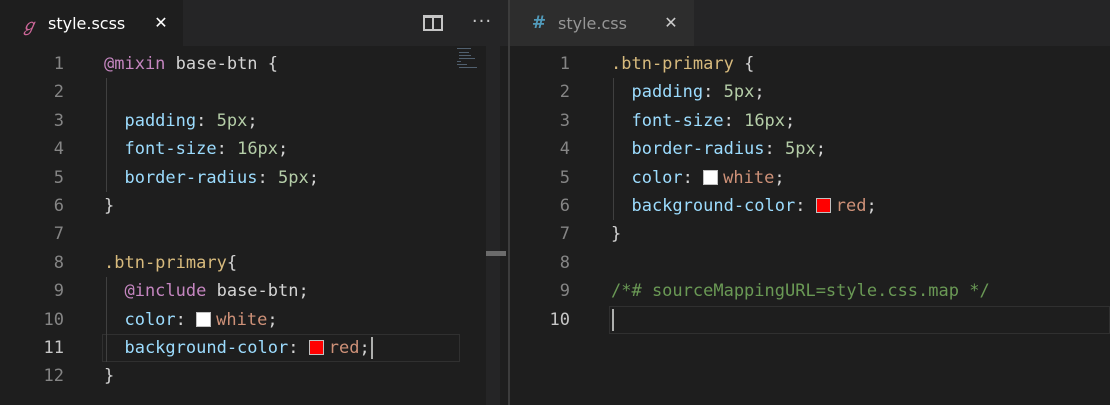  I want to click on code-line: 1 @mixin base-btn {, so click(254, 64).